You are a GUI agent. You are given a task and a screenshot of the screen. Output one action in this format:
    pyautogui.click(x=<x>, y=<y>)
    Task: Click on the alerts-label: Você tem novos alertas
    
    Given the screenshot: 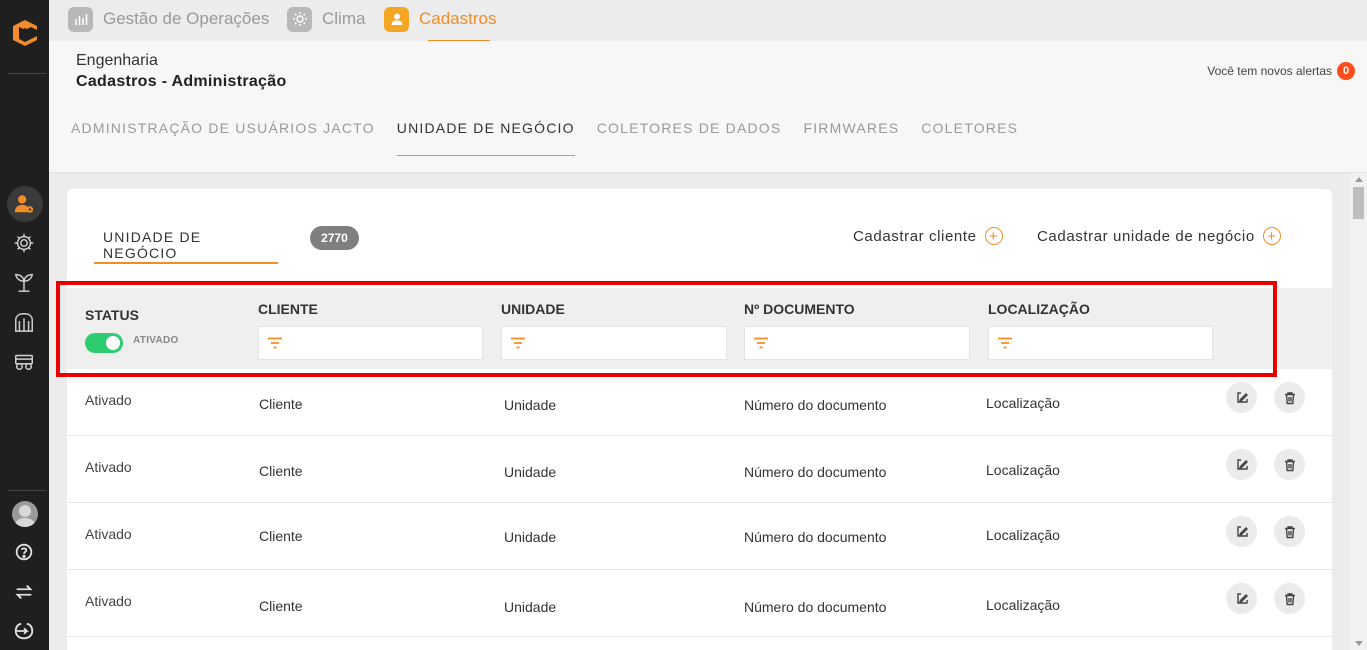 What is the action you would take?
    pyautogui.click(x=1269, y=71)
    